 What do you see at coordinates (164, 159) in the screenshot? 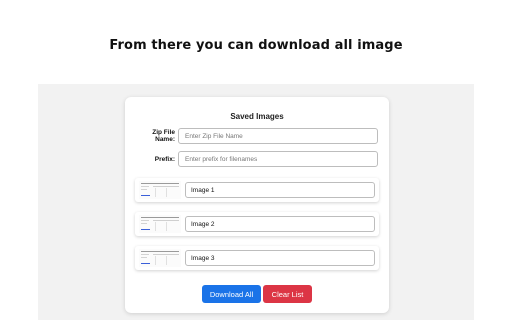
I see `prefix-label: Prefix:` at bounding box center [164, 159].